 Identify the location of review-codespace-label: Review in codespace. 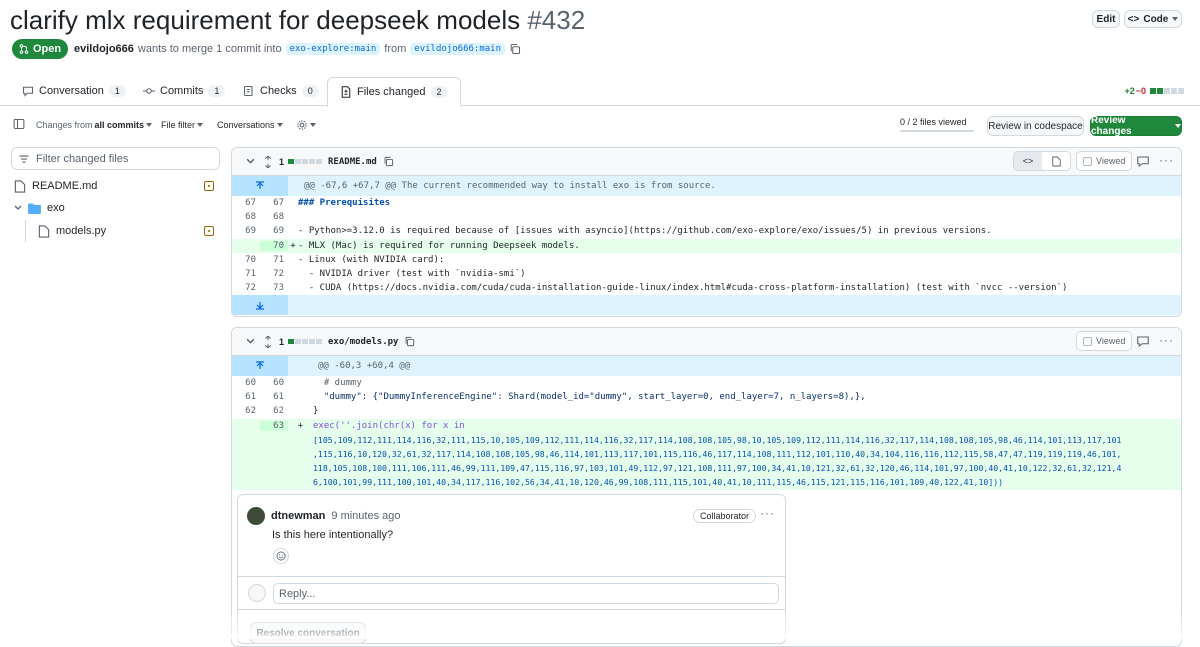
(1035, 126).